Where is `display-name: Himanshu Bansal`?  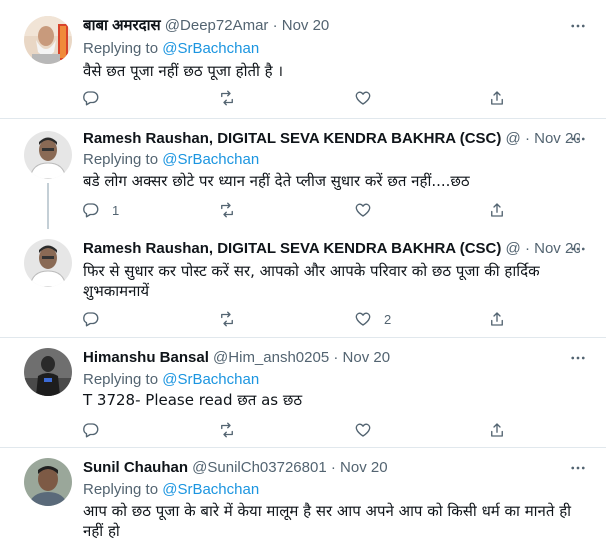
display-name: Himanshu Bansal is located at coordinates (146, 357).